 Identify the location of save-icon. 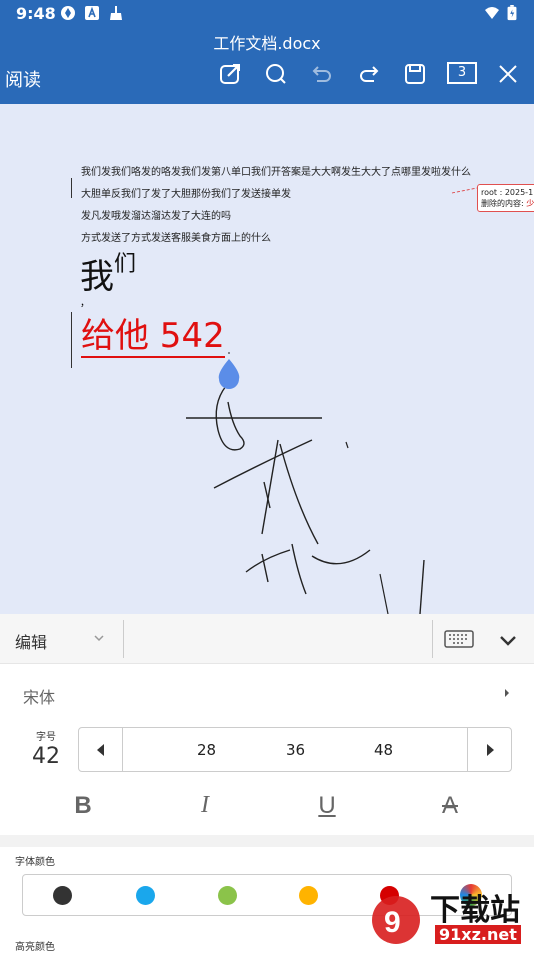
(415, 74).